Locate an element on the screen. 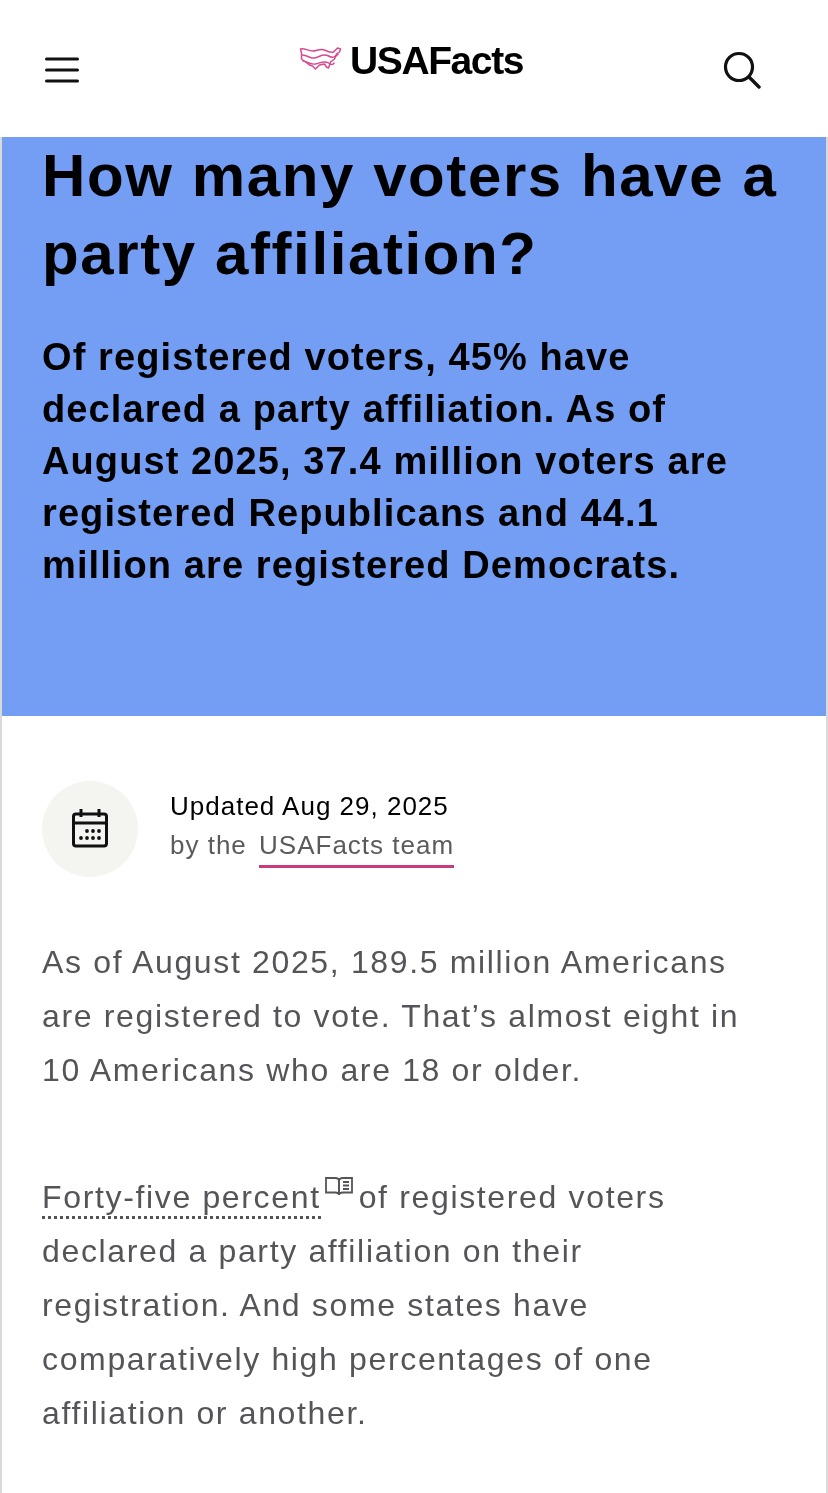  updated-date: Updated Aug 29, 2025 is located at coordinates (310, 806).